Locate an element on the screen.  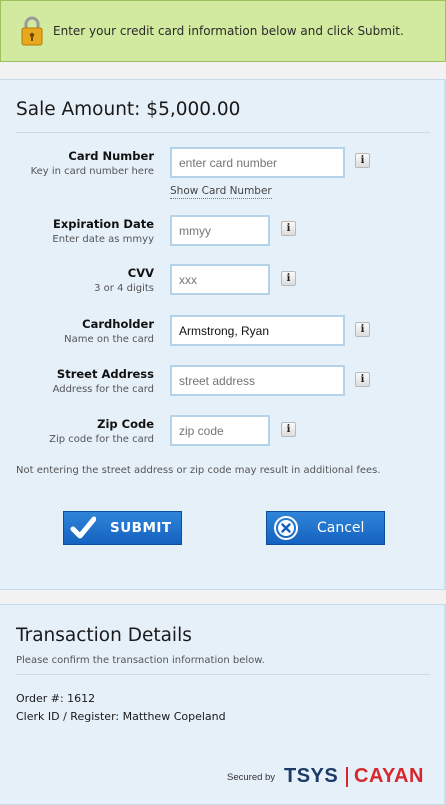
show-card-number-link: Show Card Number is located at coordinates (221, 191).